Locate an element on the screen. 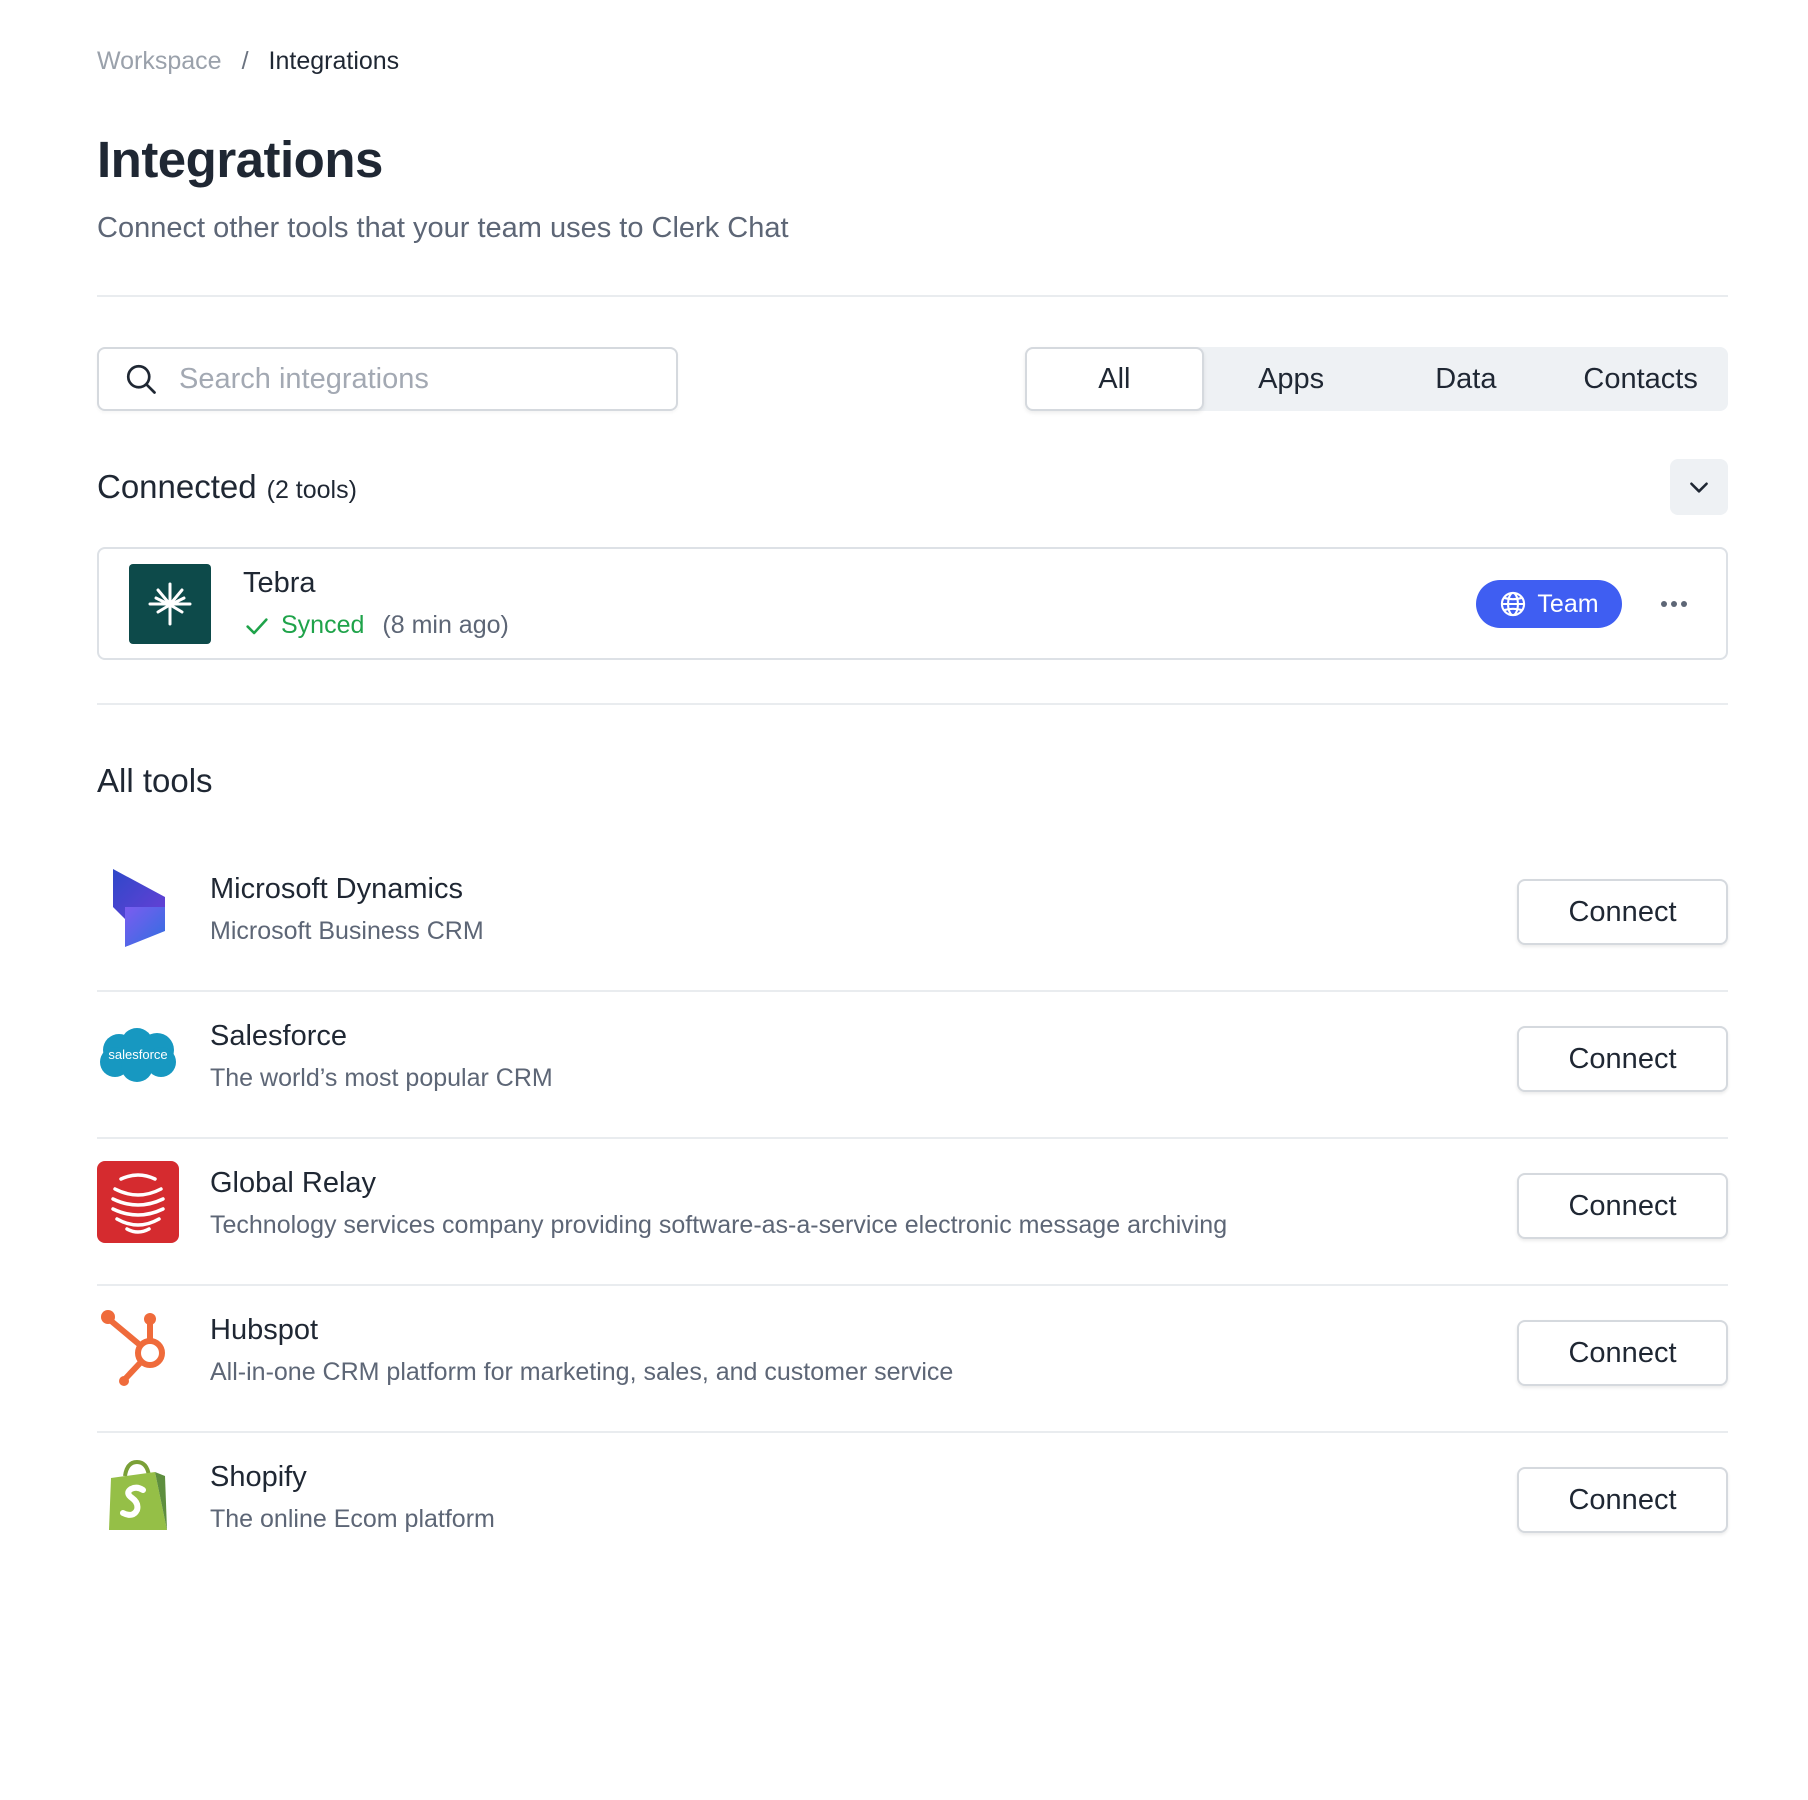  hubspot-logo is located at coordinates (138, 1349).